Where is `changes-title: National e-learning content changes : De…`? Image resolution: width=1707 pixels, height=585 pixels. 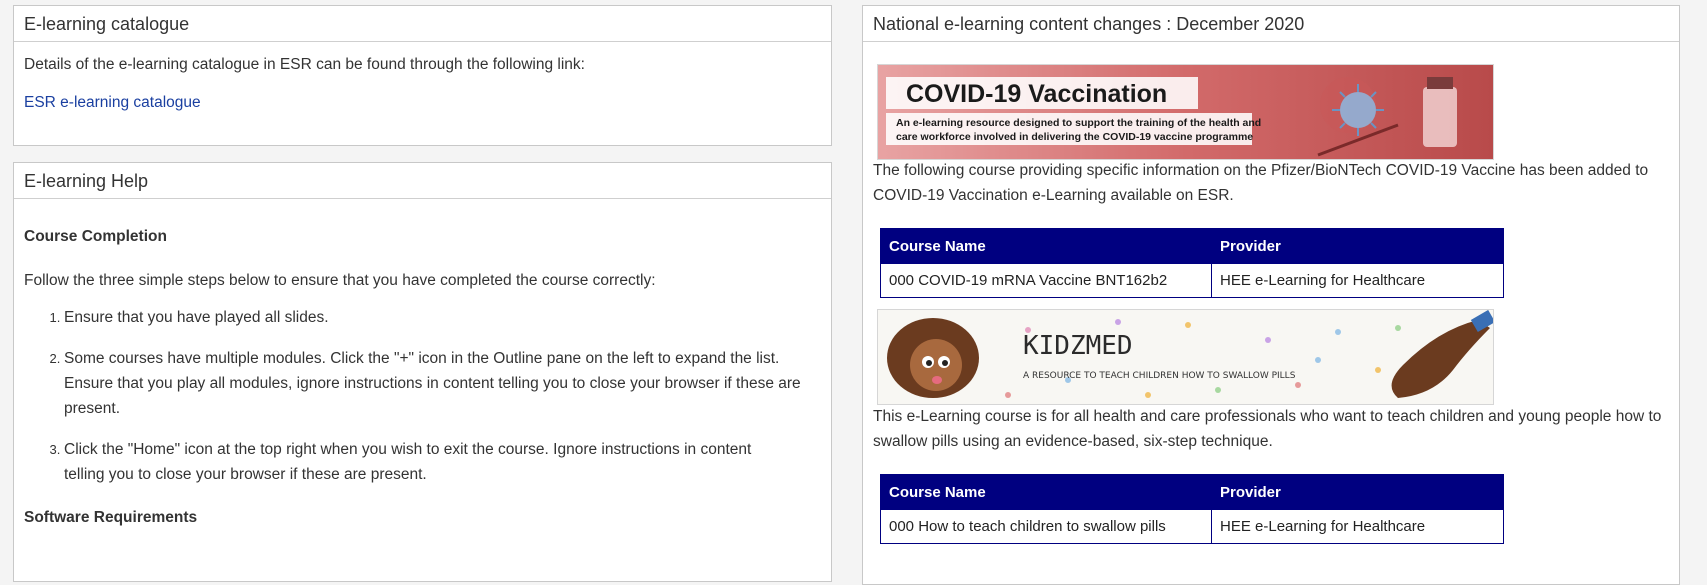
changes-title: National e-learning content changes : De… is located at coordinates (1271, 24).